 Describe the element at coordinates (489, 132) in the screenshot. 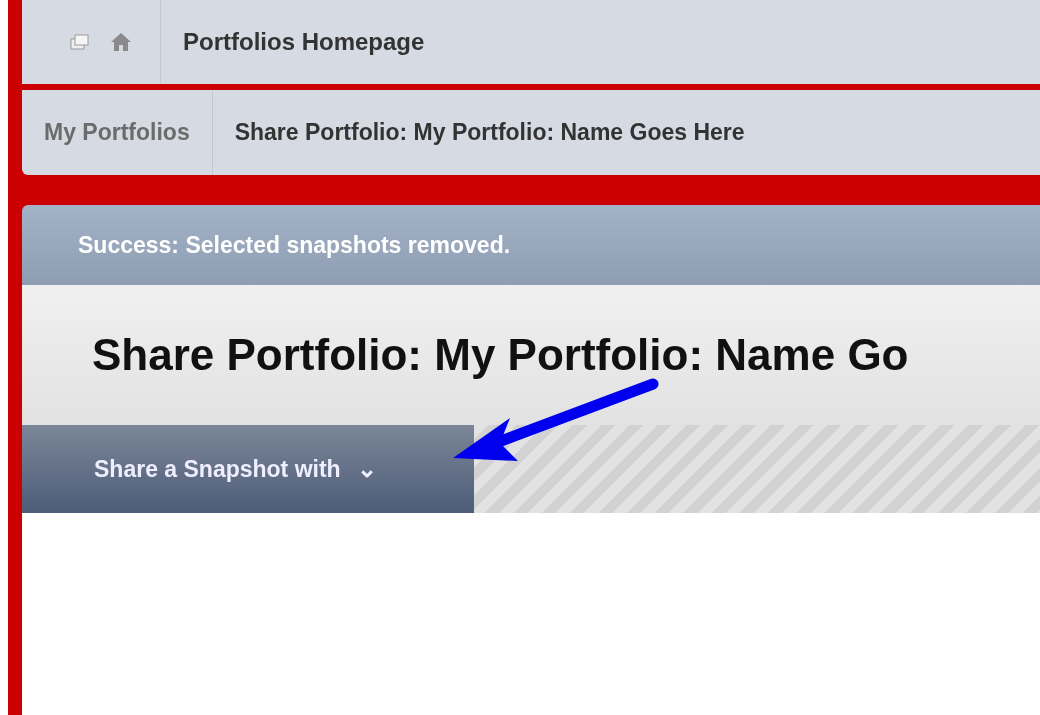

I see `breadcrumb-link: Share Portfolio: My Portfolio: Name Goes Here` at that location.